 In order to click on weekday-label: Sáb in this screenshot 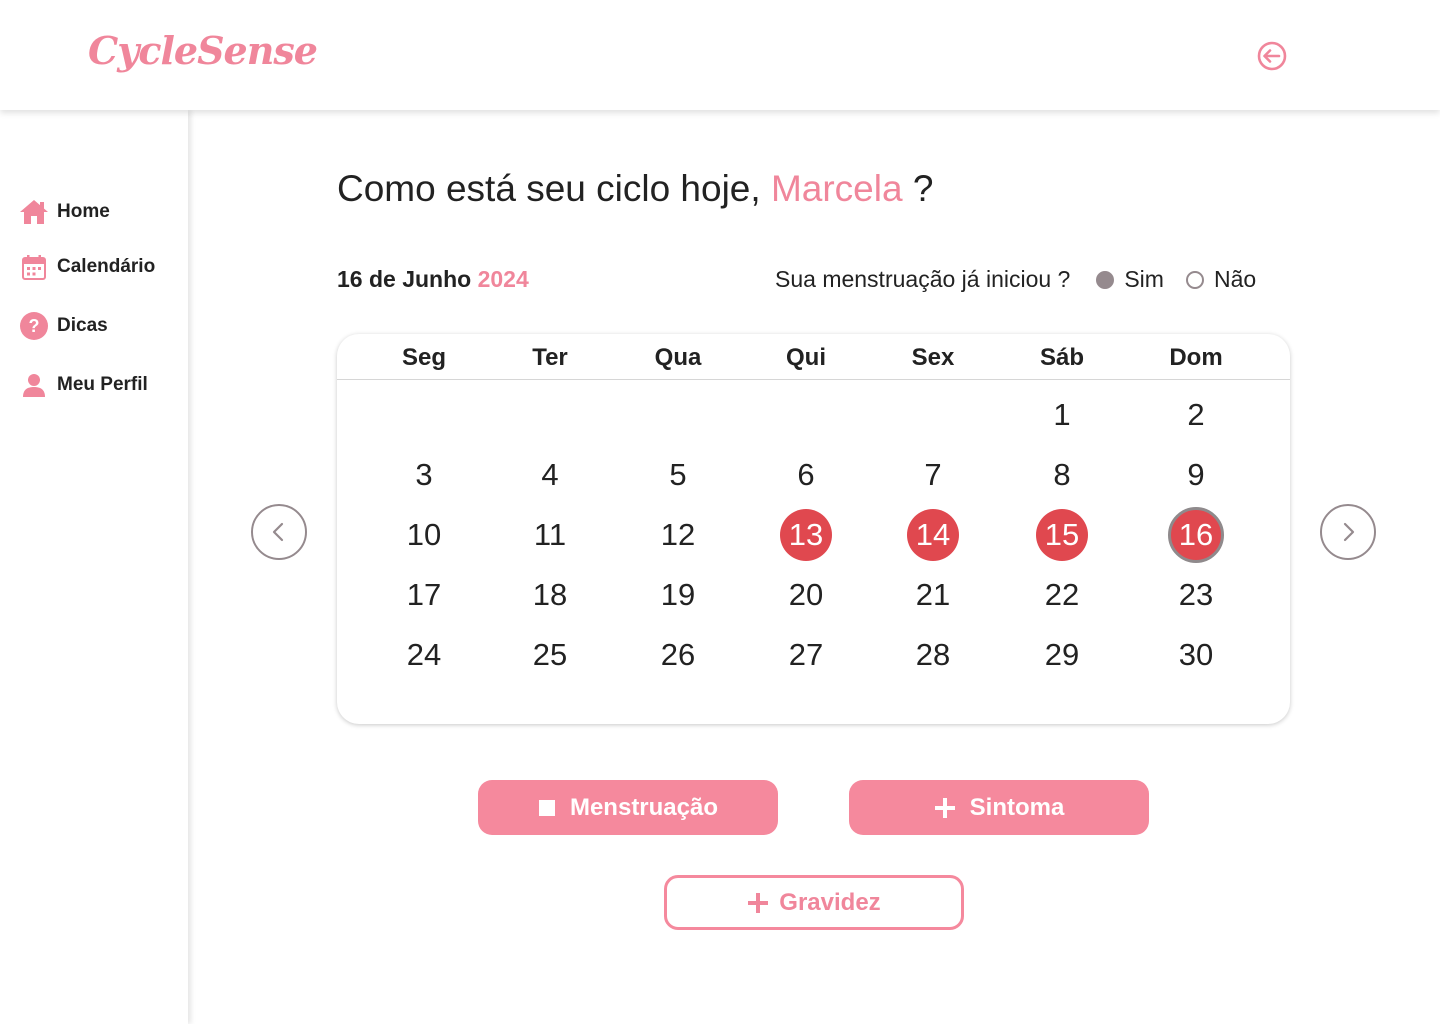, I will do `click(1061, 357)`.